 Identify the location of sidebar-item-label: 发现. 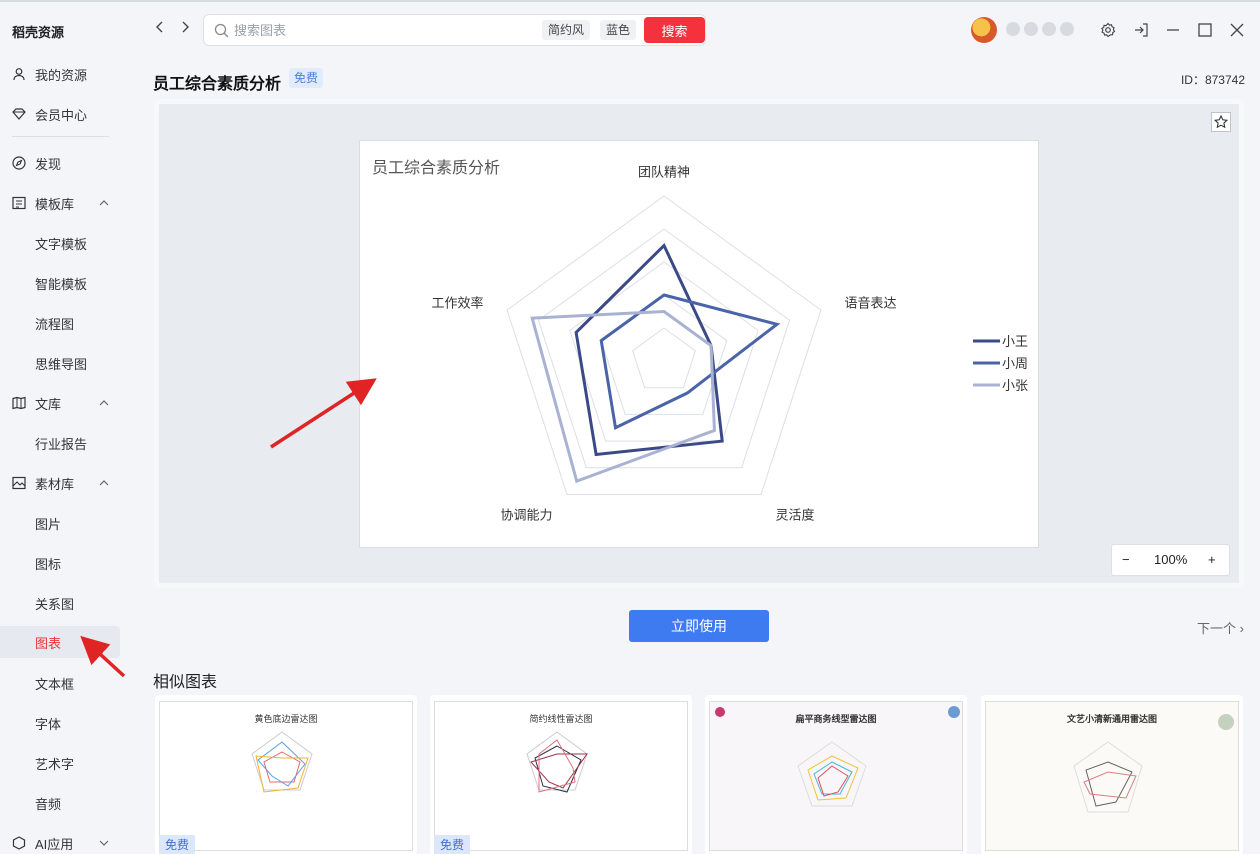
(48, 164).